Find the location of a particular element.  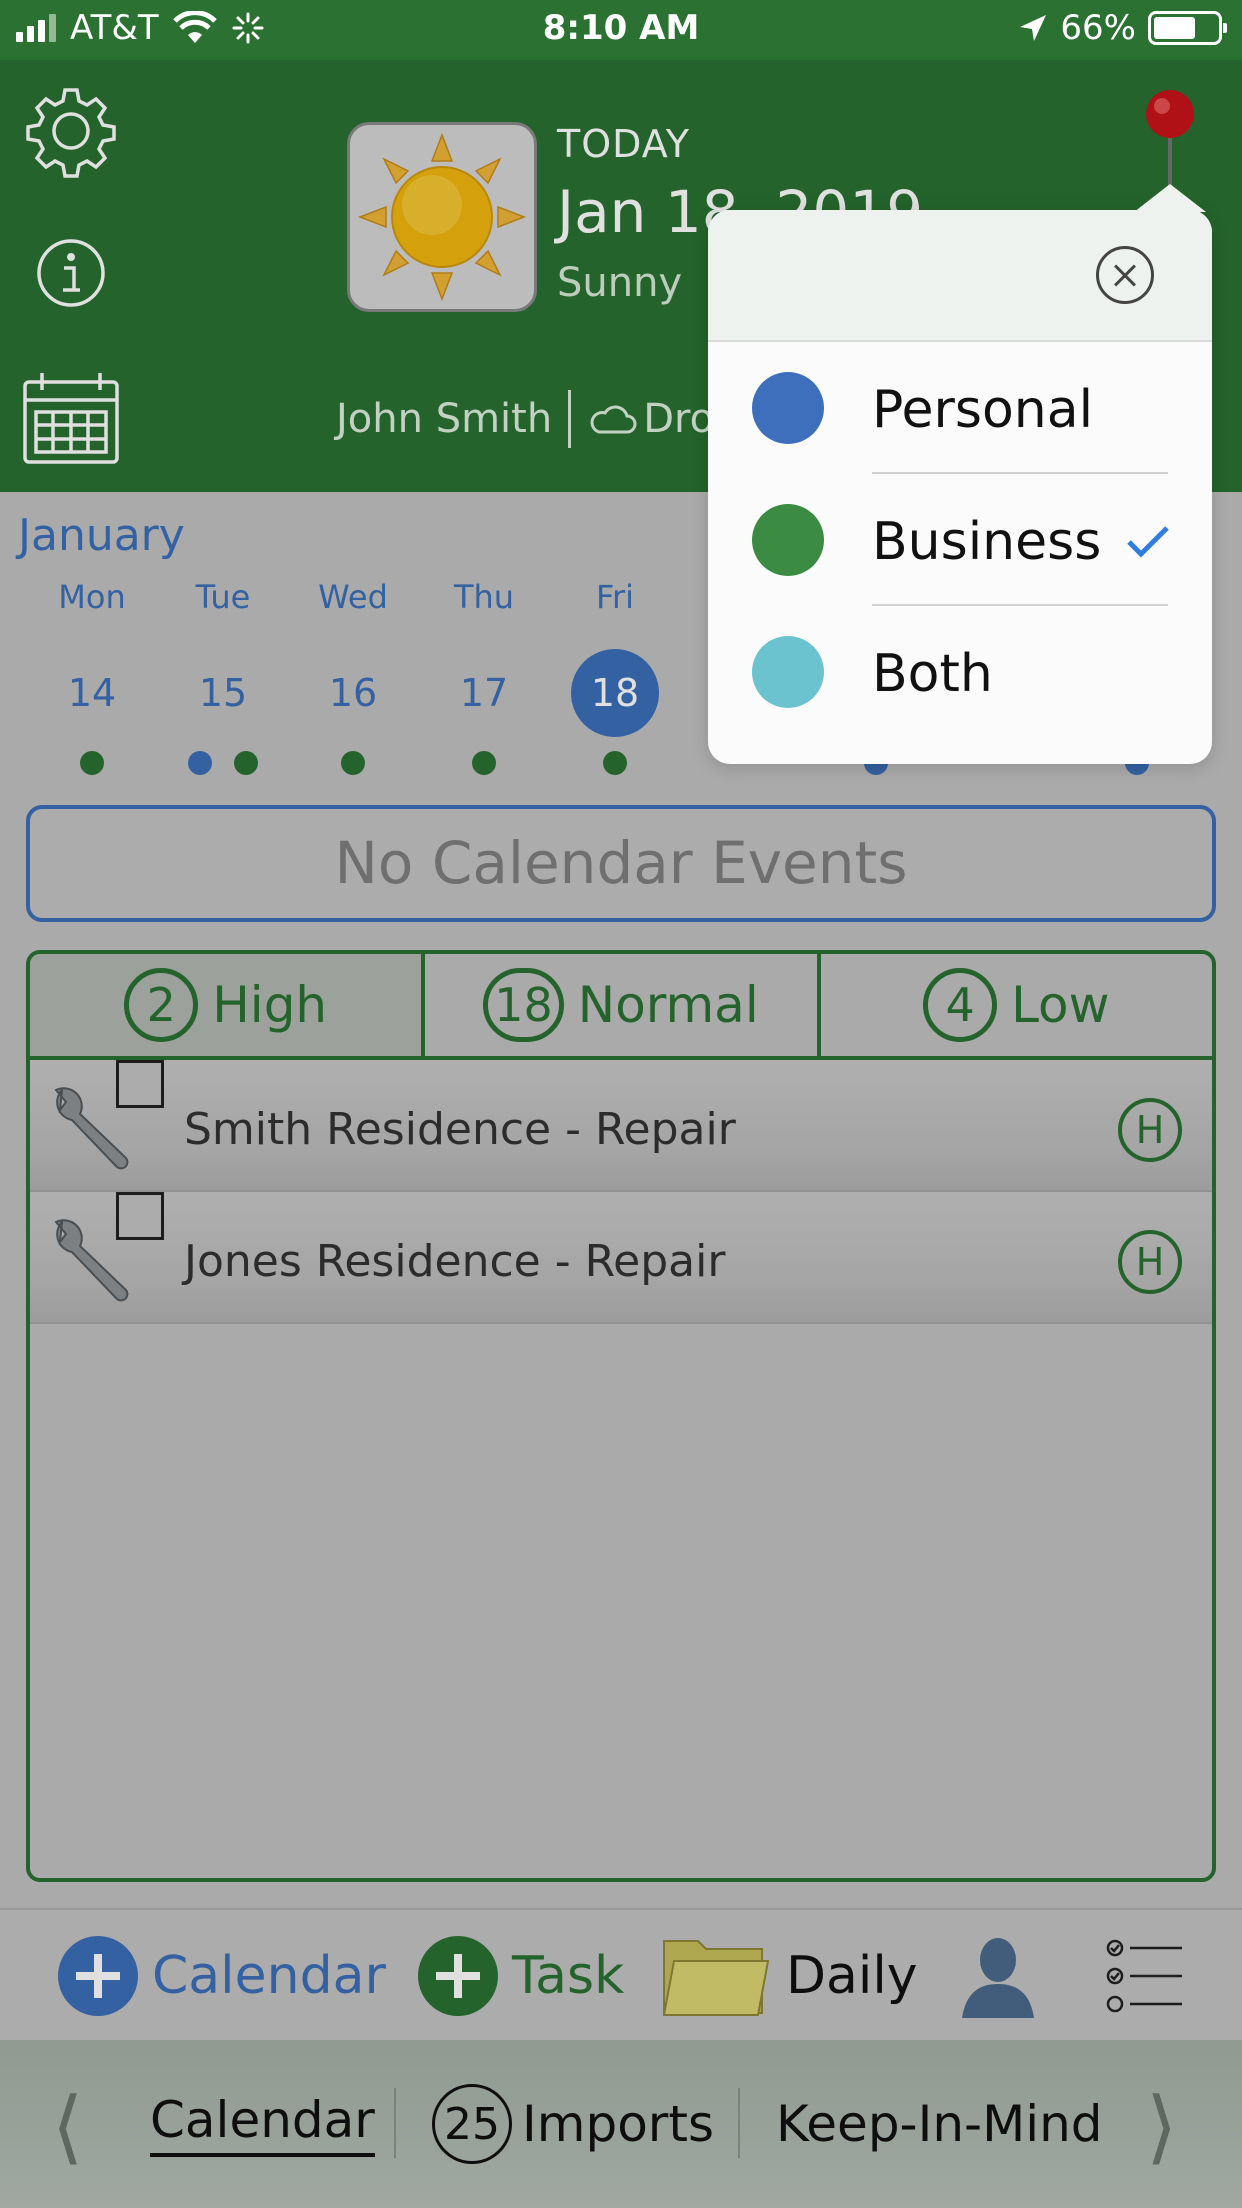

weather-text: Sunny is located at coordinates (620, 283).